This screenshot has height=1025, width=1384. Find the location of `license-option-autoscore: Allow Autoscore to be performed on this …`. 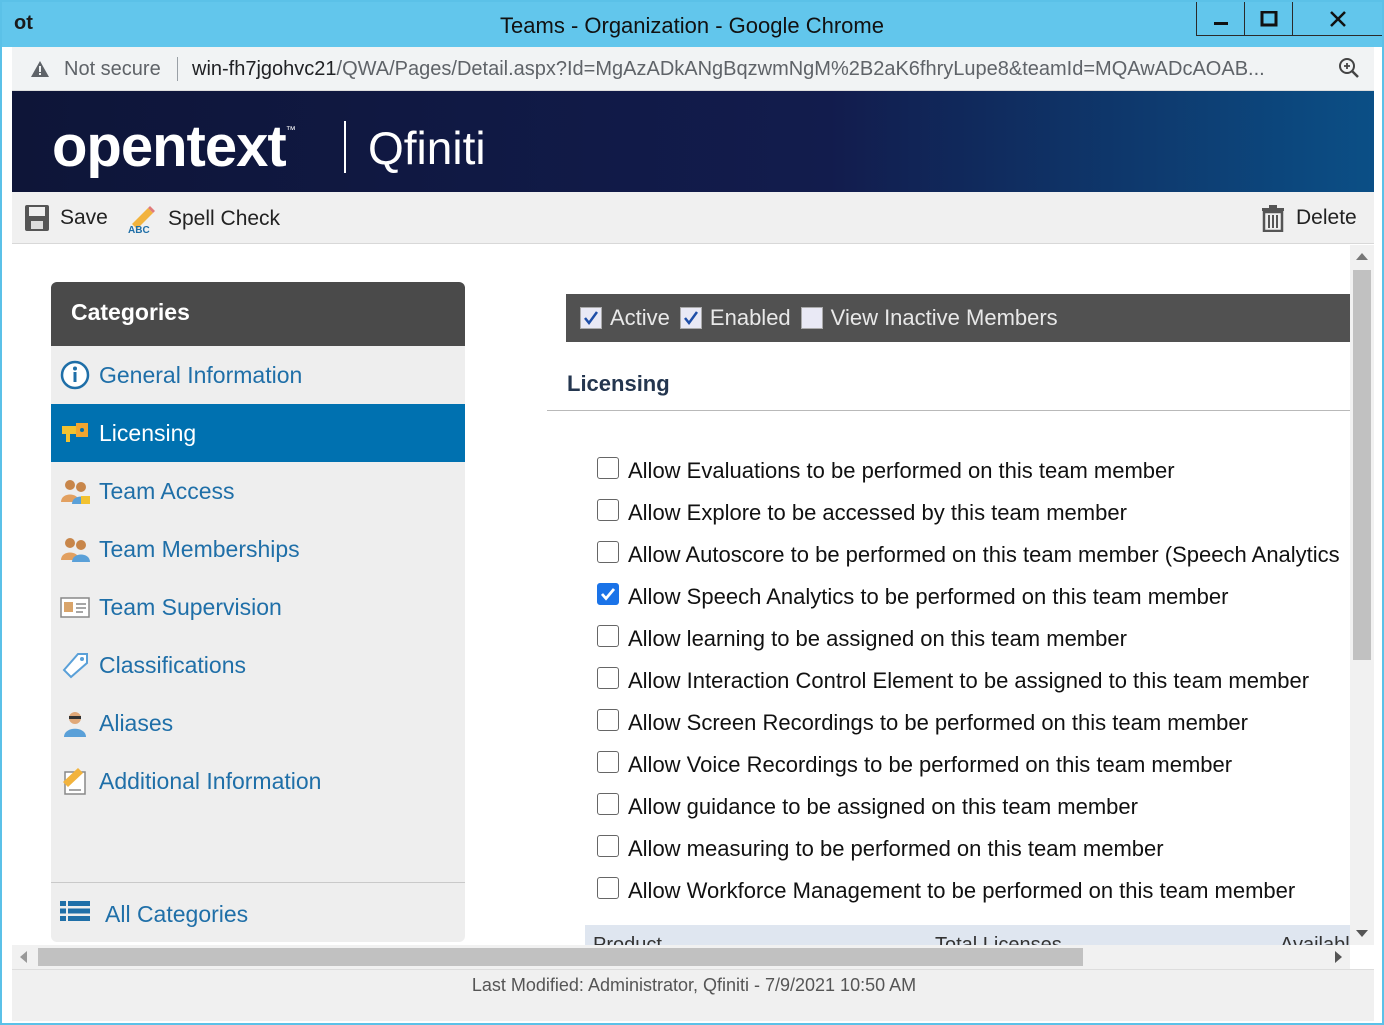

license-option-autoscore: Allow Autoscore to be performed on this … is located at coordinates (977, 555).